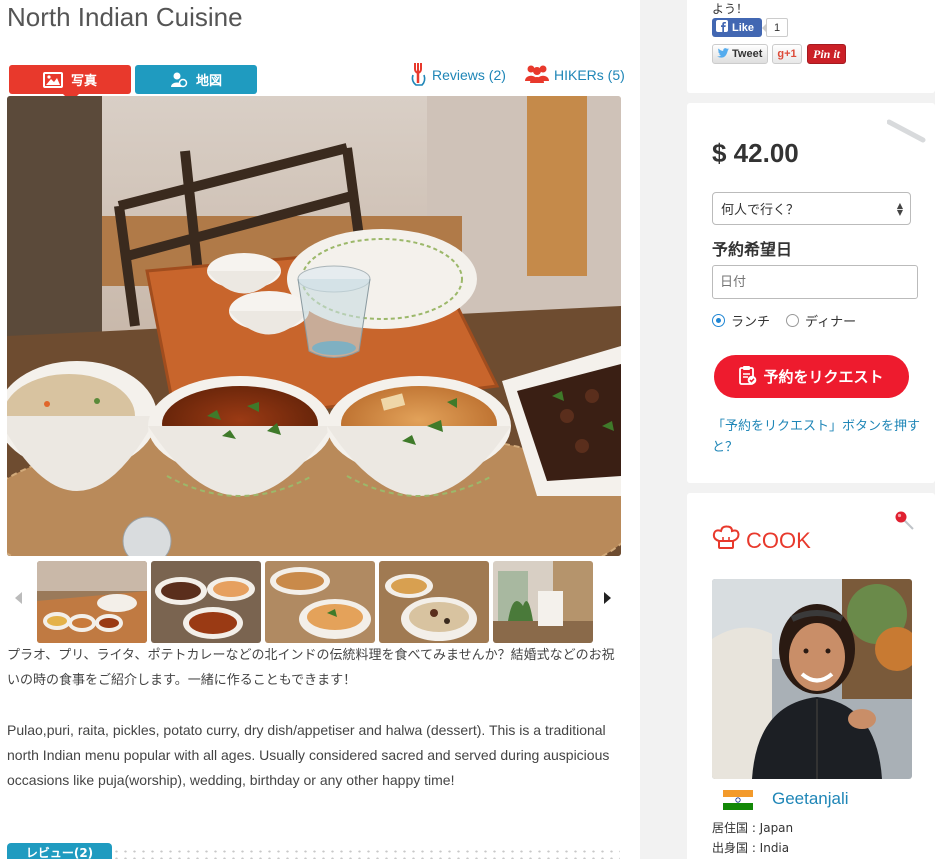  I want to click on reviews-link: Reviews (2), so click(458, 75).